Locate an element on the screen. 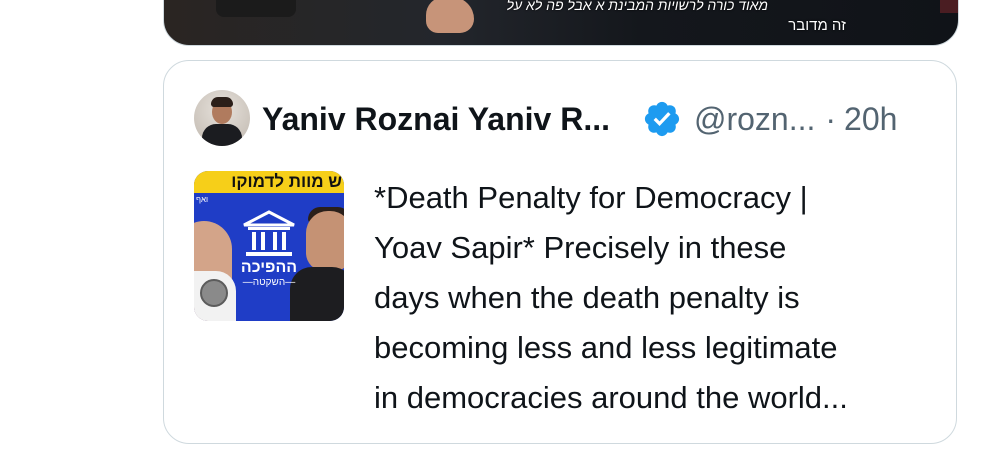 Image resolution: width=1000 pixels, height=457 pixels. video-duration-badge is located at coordinates (256, 8).